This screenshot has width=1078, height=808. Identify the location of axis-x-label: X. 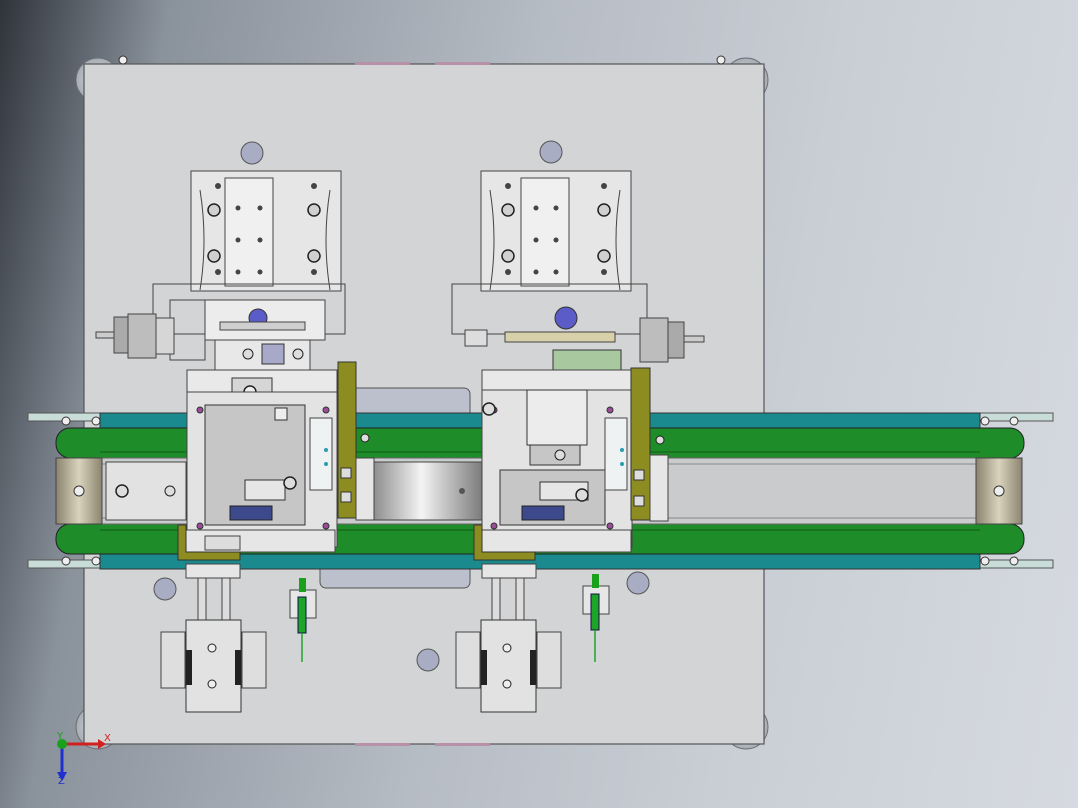
(107, 738).